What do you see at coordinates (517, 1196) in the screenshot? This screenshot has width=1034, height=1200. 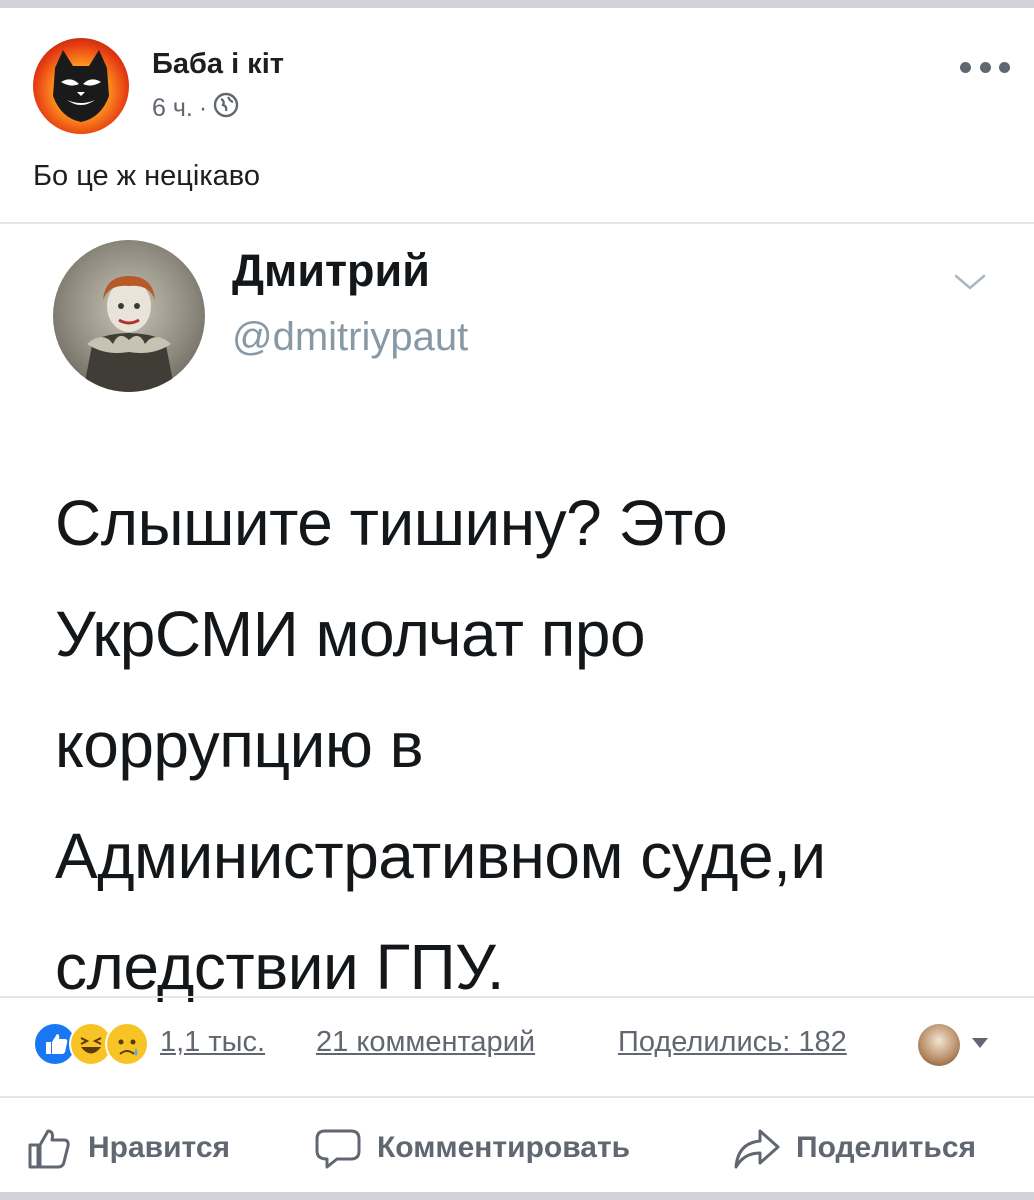 I see `bottom-separator` at bounding box center [517, 1196].